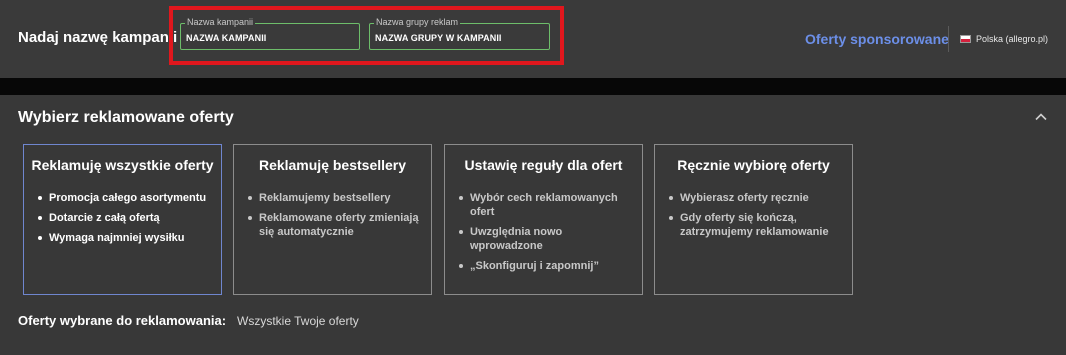  Describe the element at coordinates (122, 320) in the screenshot. I see `selected-offers-label: Oferty wybrane do reklamowania:` at that location.